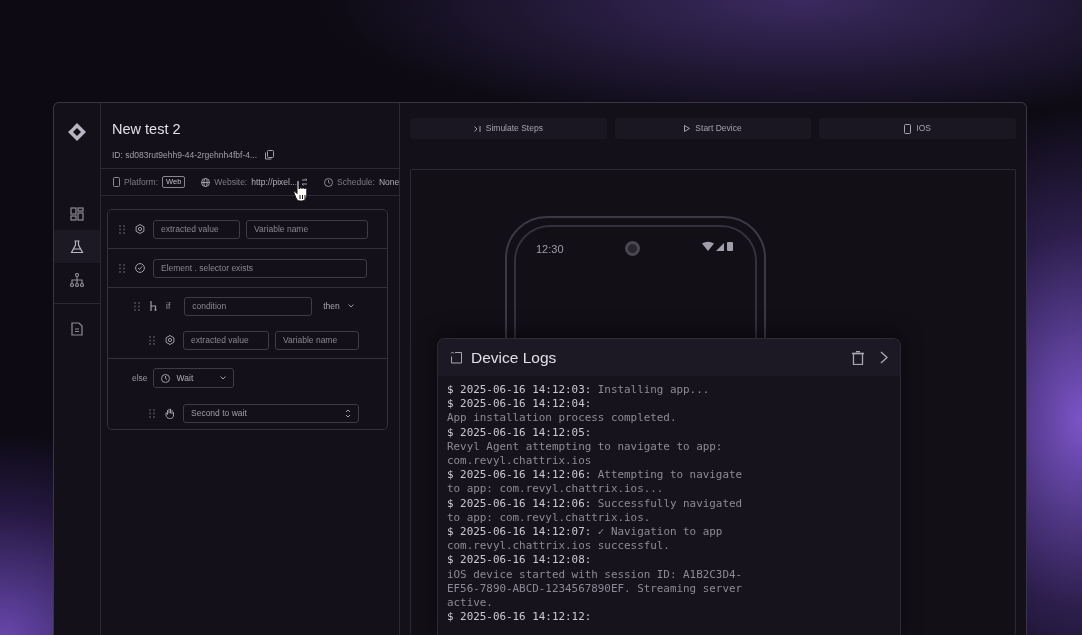 Image resolution: width=1082 pixels, height=635 pixels. What do you see at coordinates (633, 248) in the screenshot?
I see `camera-icon` at bounding box center [633, 248].